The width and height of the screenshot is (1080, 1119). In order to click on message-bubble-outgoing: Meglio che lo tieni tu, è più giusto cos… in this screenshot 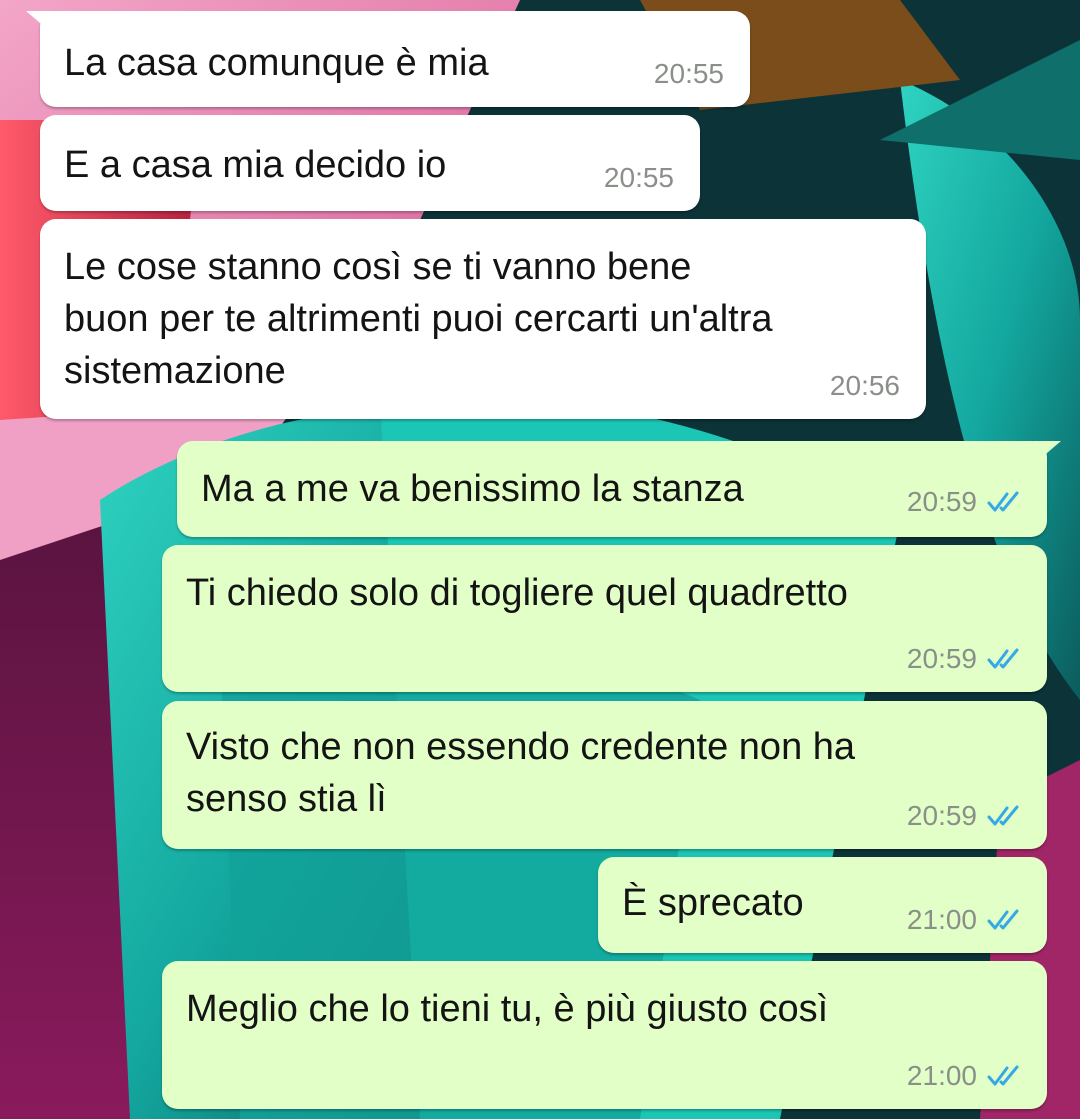, I will do `click(604, 1035)`.